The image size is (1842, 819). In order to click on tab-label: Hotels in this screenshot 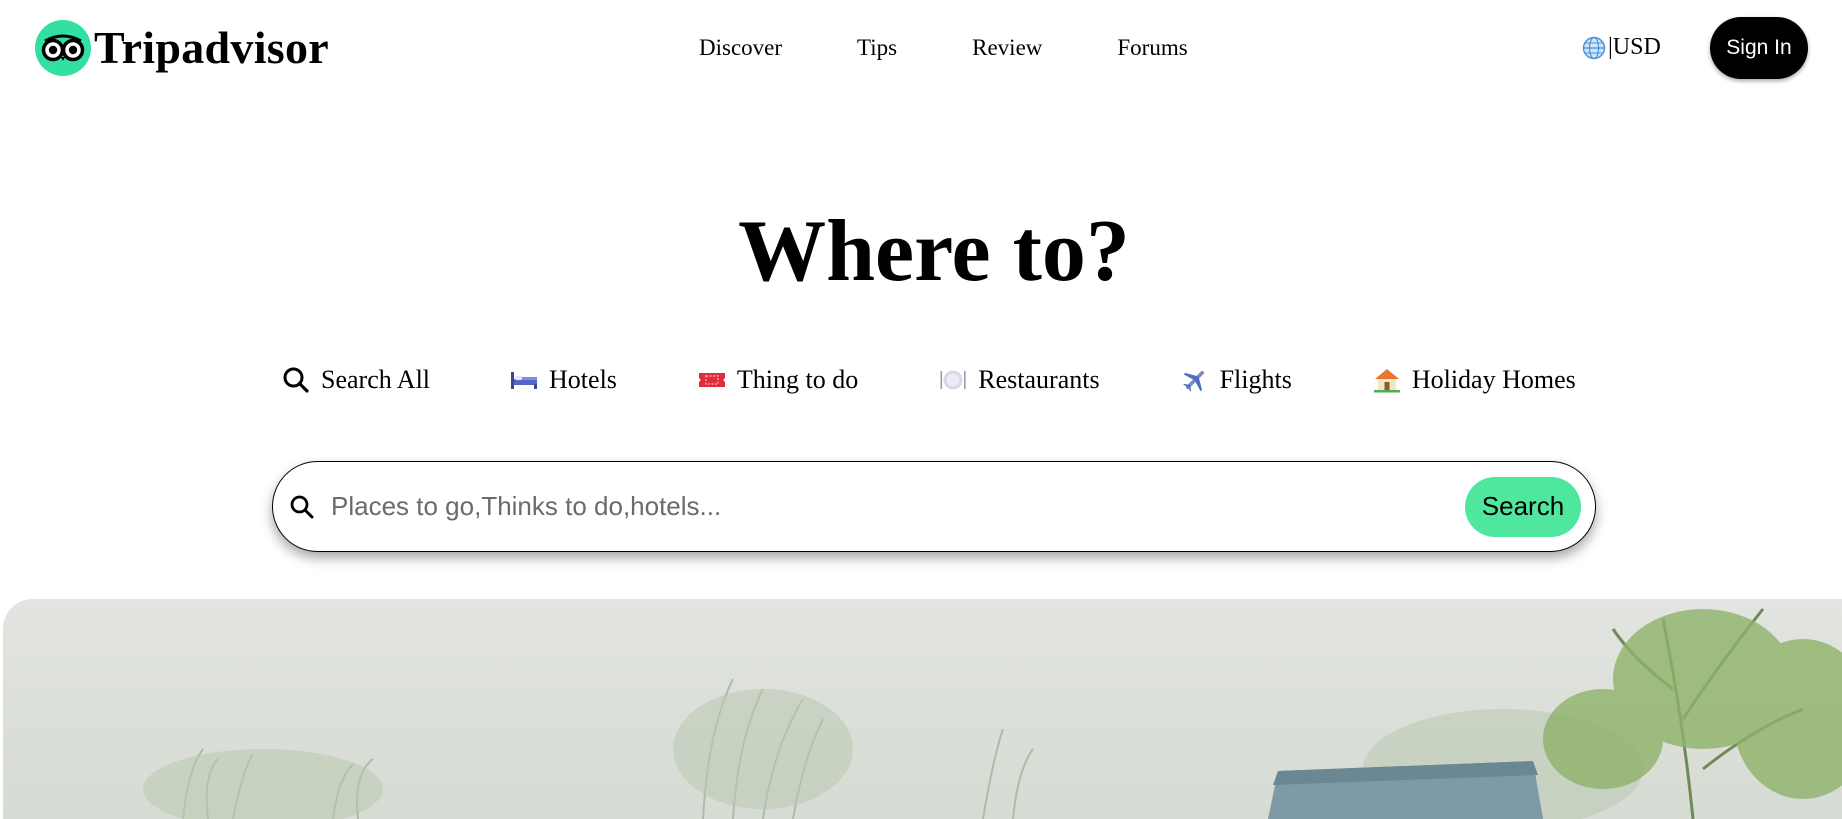, I will do `click(583, 379)`.